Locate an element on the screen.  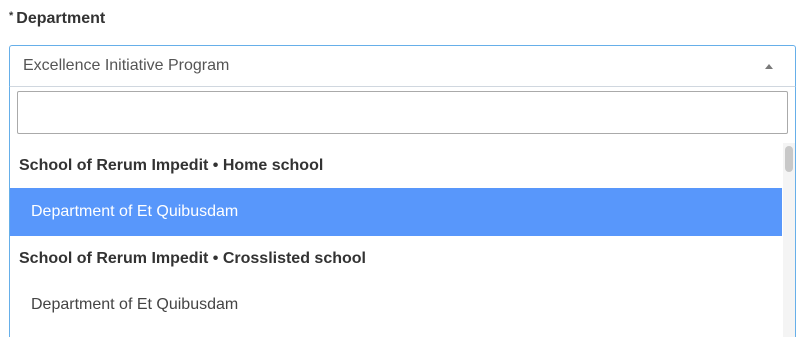
department-label: Department is located at coordinates (61, 18).